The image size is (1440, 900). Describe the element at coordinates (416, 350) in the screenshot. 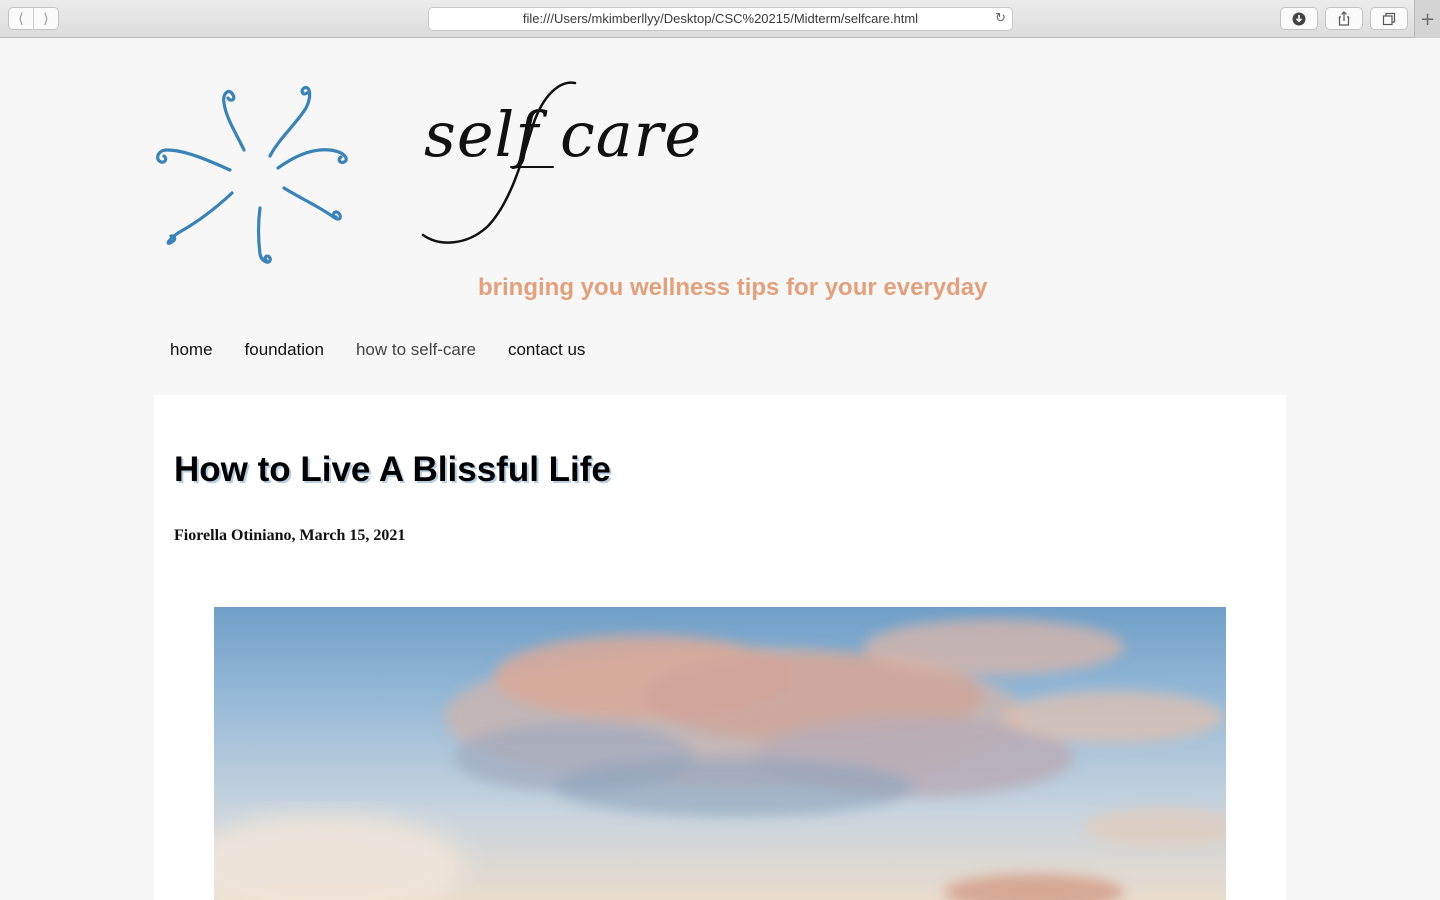

I see `nav-item-how-to-self-care: how to self-care` at that location.